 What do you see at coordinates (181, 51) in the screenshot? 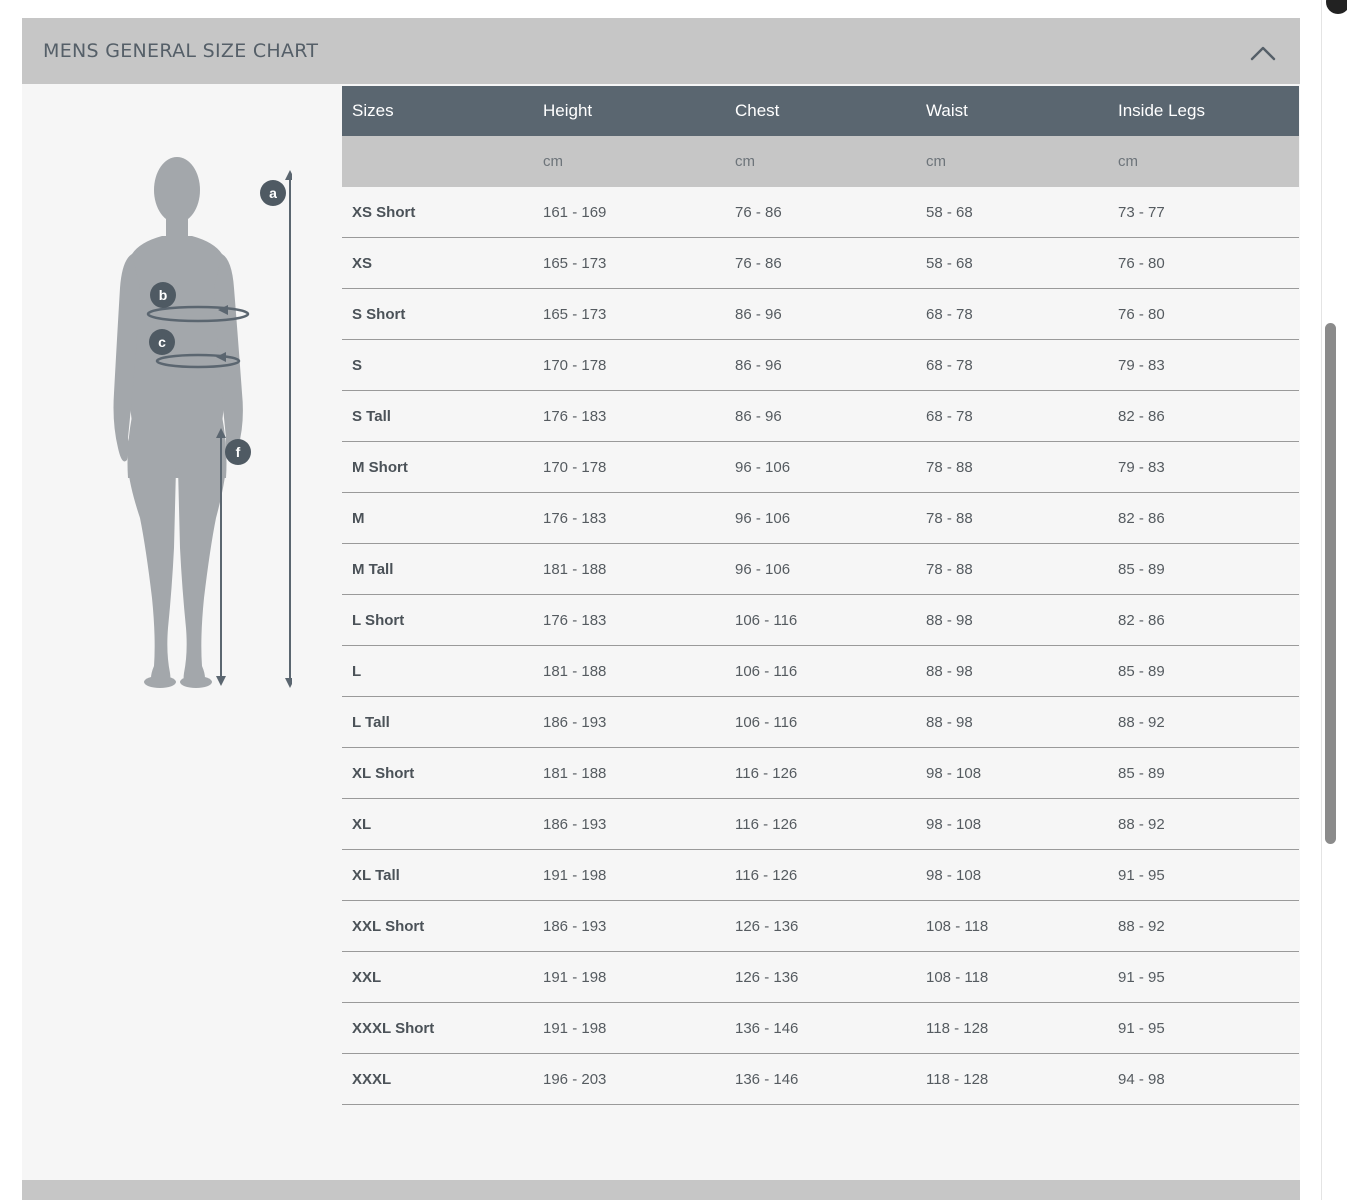
I see `panel-title: MENS GENERAL SIZE CHART` at bounding box center [181, 51].